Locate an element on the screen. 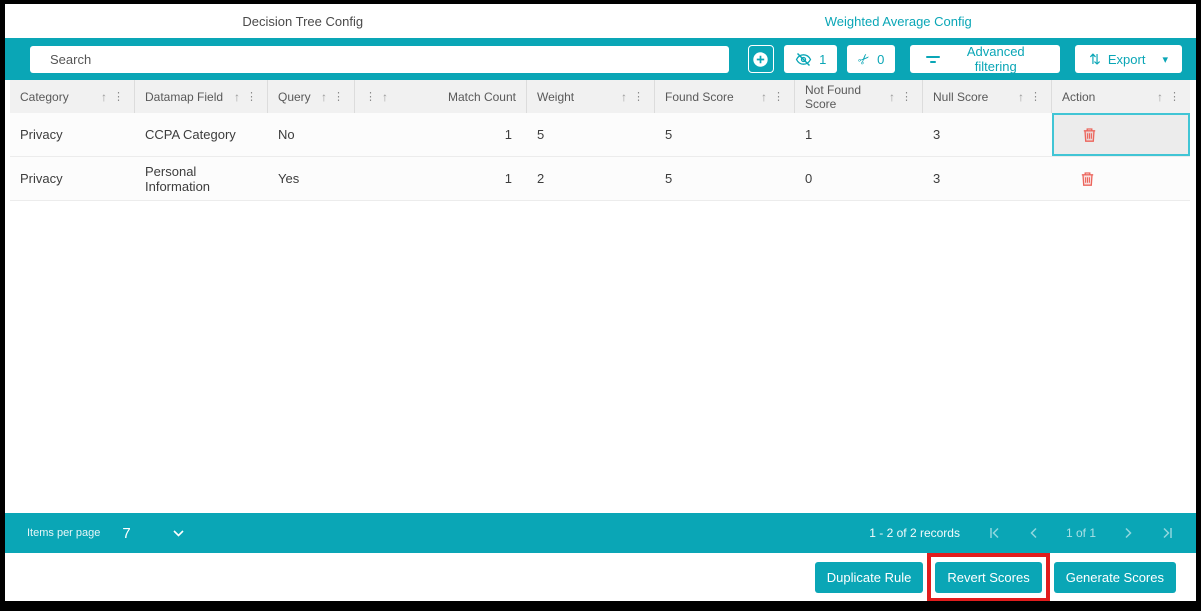 This screenshot has height=611, width=1201. column-label: Query is located at coordinates (294, 96).